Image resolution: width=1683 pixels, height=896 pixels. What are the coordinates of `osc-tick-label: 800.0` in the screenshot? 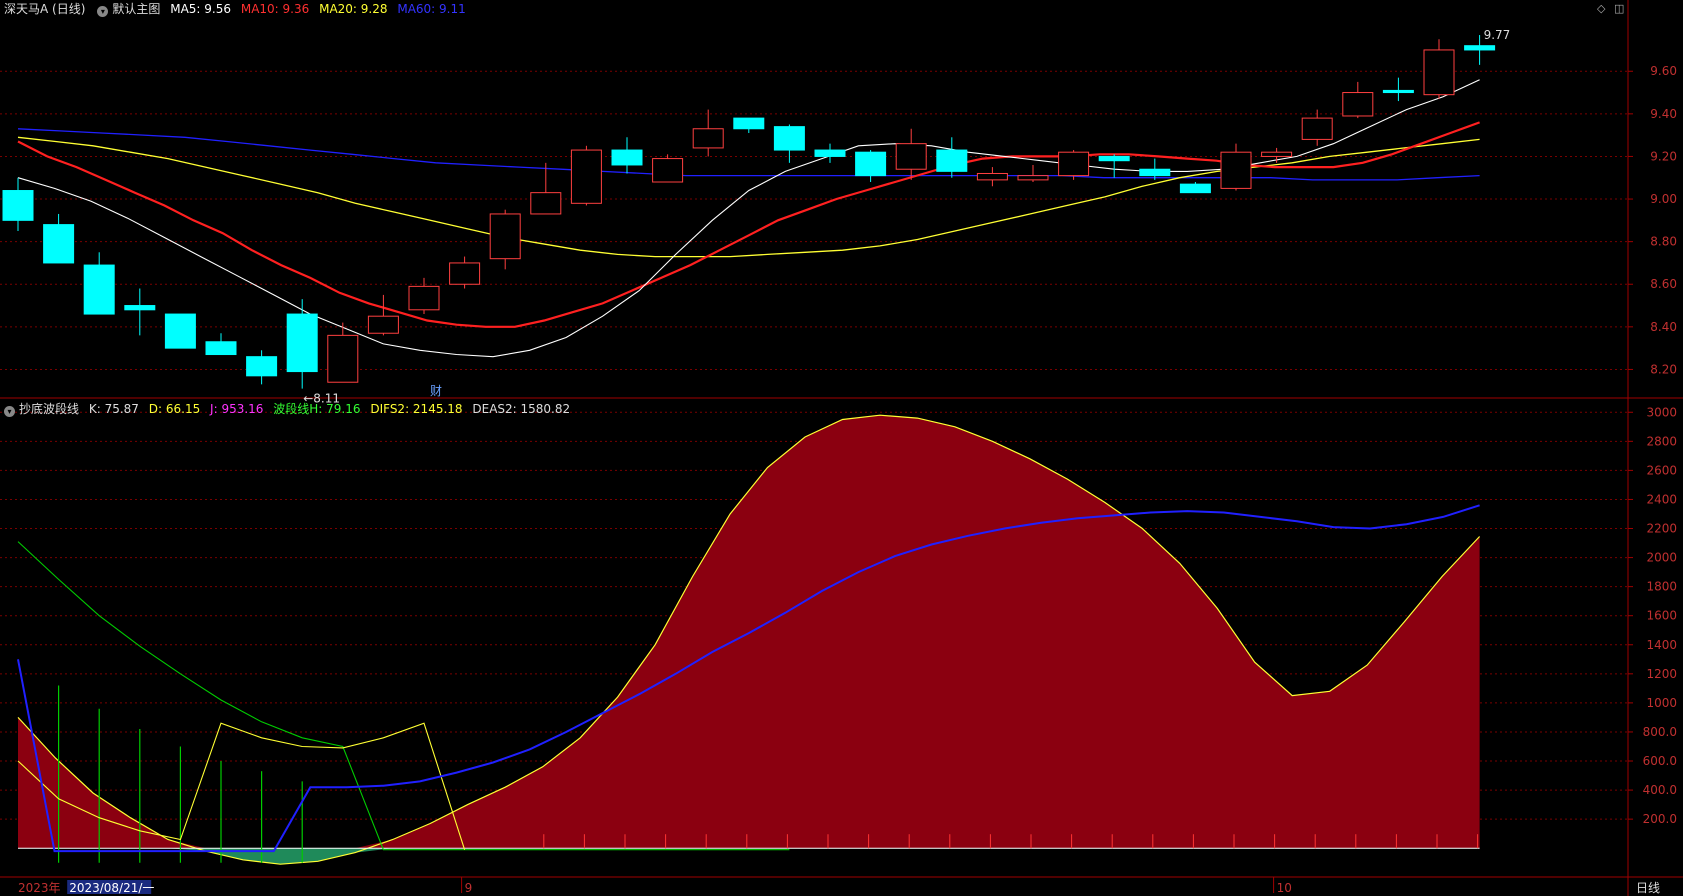 It's located at (1660, 732).